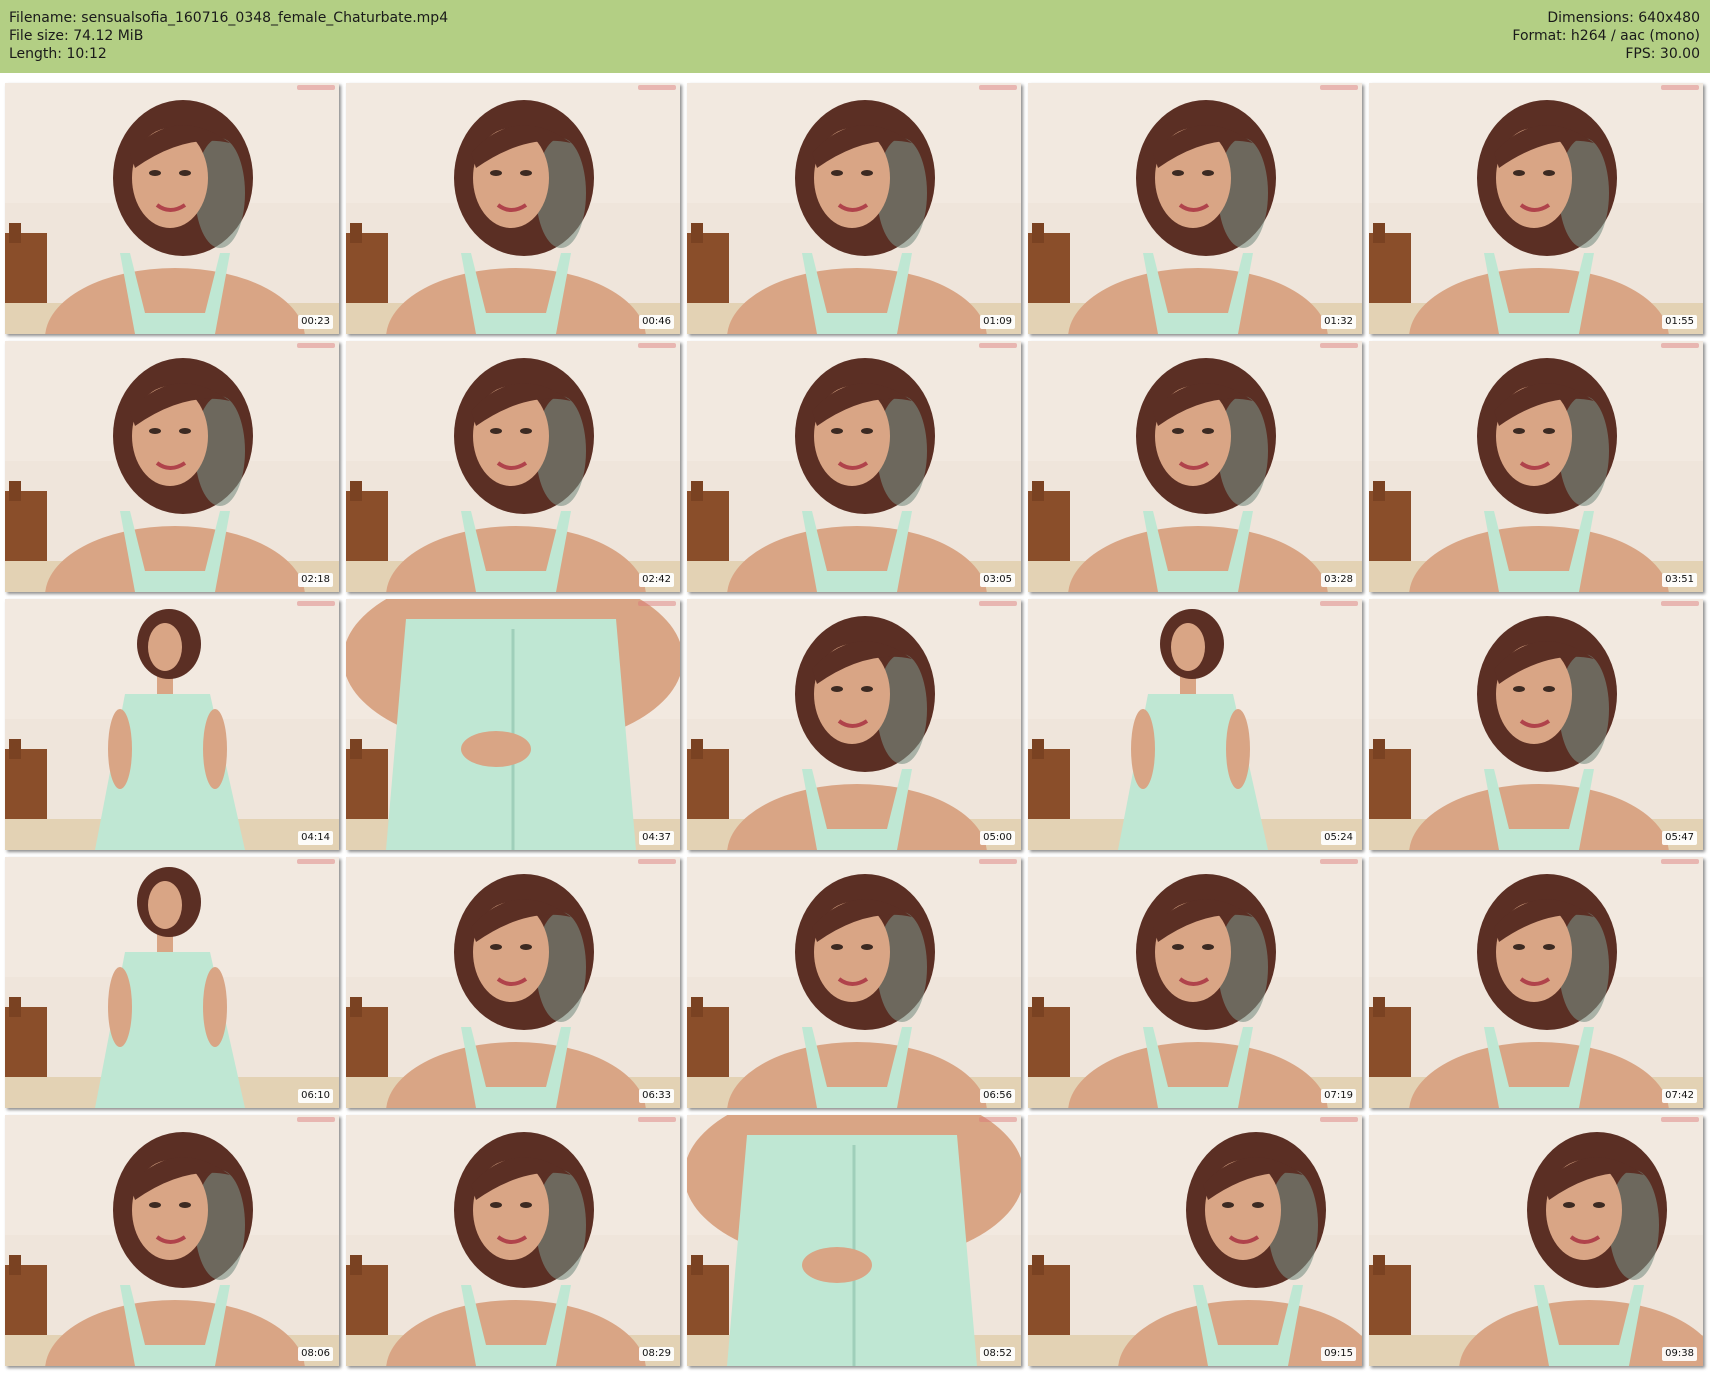  I want to click on thumbnail-frame: 08:29, so click(513, 1240).